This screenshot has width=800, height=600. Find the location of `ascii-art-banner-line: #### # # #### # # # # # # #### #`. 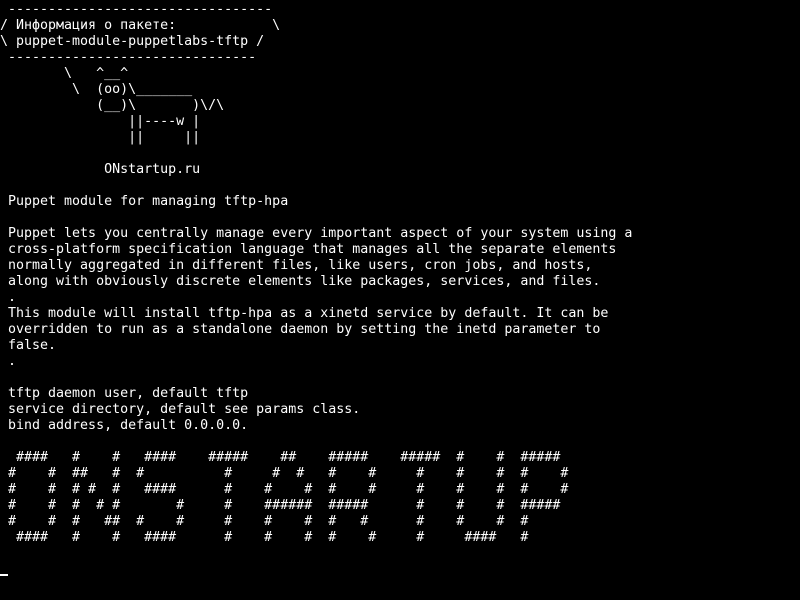

ascii-art-banner-line: #### # # #### # # # # # # #### # is located at coordinates (264, 537).